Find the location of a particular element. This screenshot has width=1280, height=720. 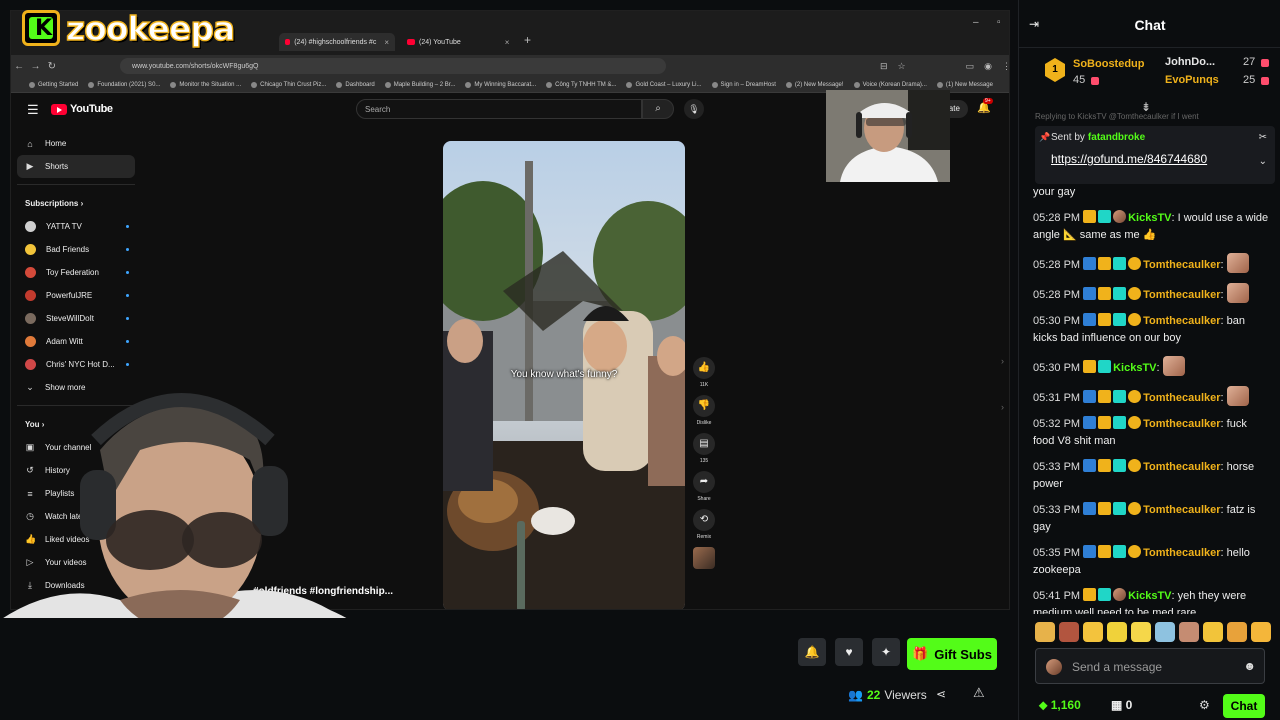

youtube-logo: YouTube is located at coordinates (82, 109).